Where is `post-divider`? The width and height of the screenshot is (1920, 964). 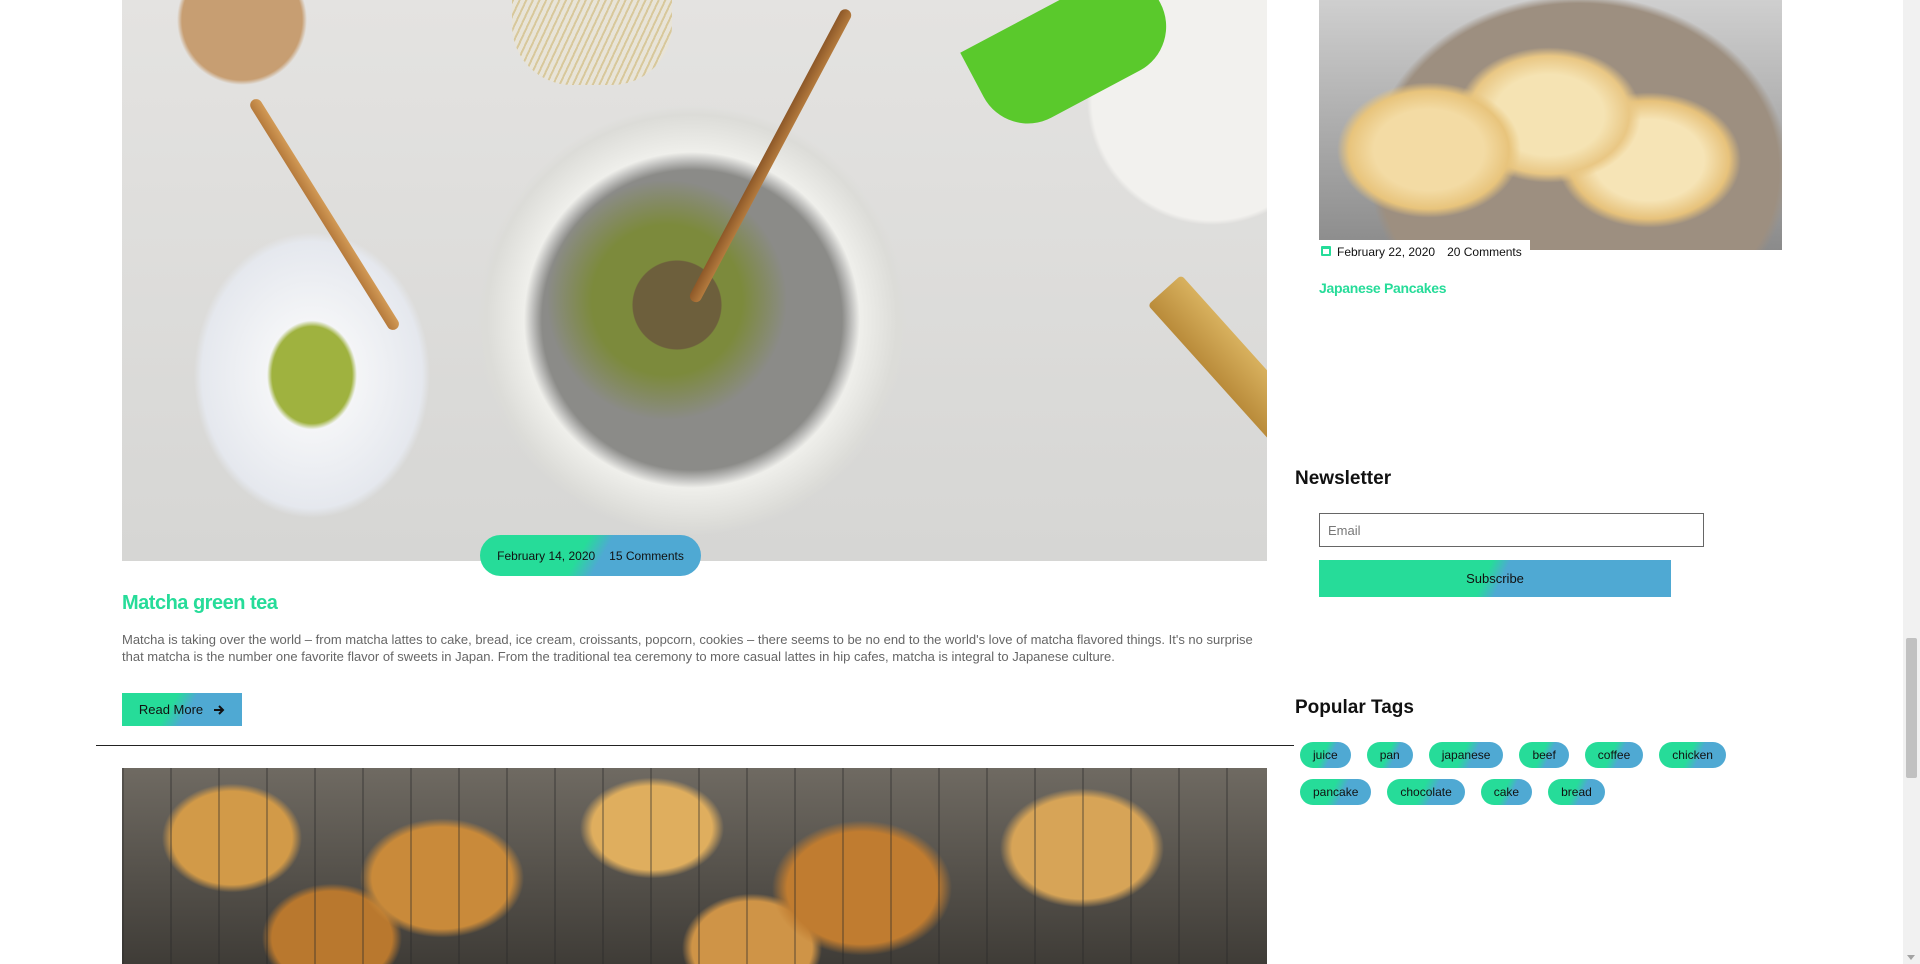
post-divider is located at coordinates (695, 745).